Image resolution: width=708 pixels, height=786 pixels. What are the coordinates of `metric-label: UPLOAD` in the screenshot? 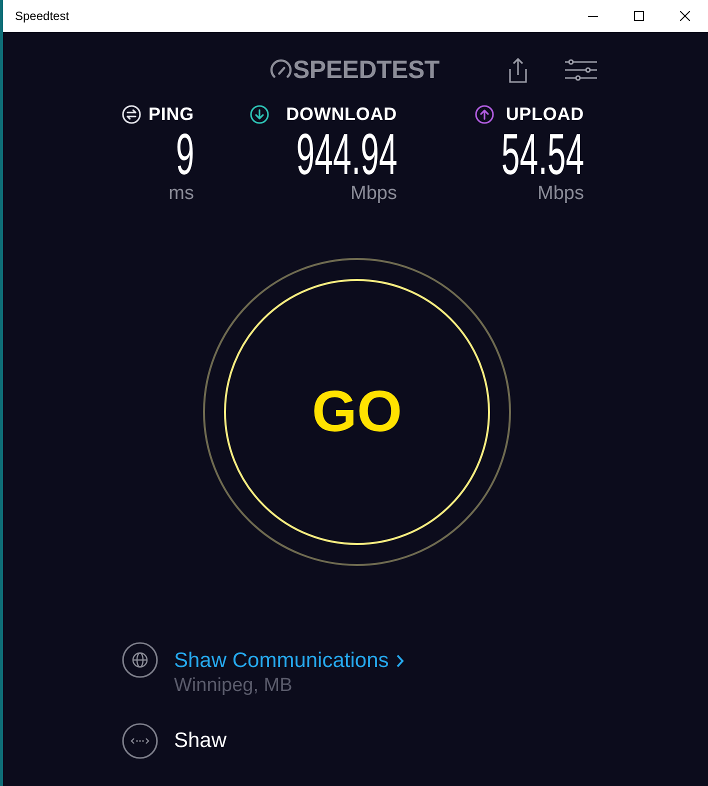 It's located at (545, 114).